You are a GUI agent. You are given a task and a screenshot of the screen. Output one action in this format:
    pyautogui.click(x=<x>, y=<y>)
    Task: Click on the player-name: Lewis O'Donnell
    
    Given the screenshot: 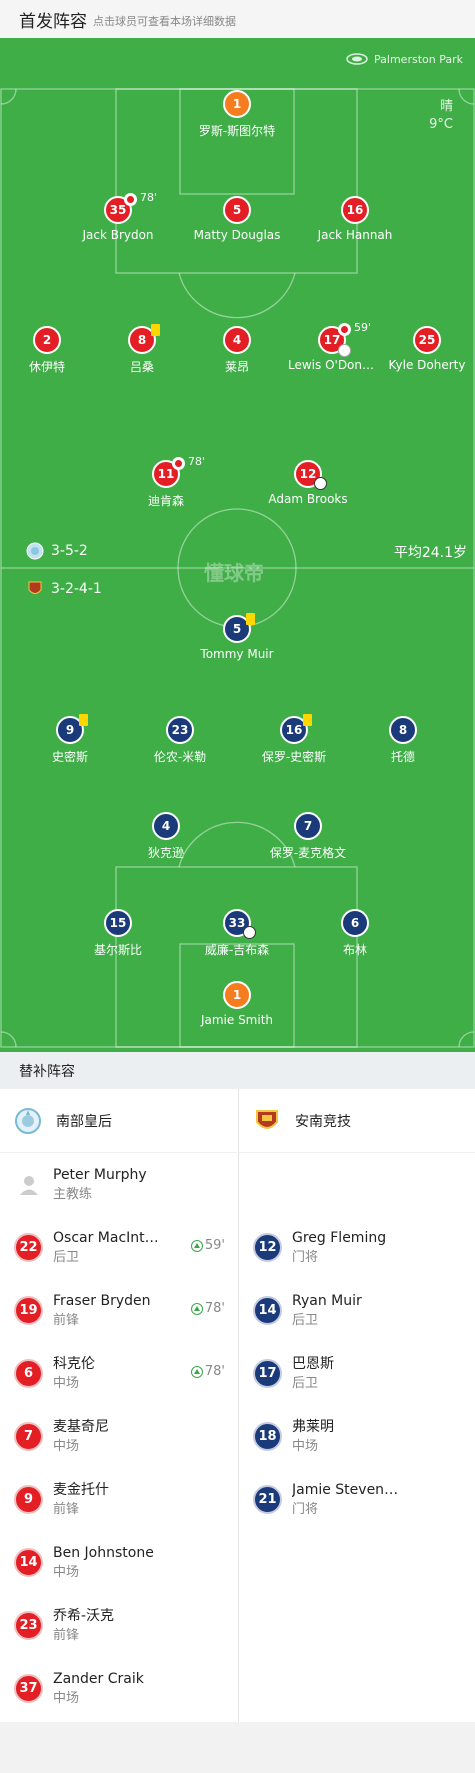 What is the action you would take?
    pyautogui.click(x=332, y=365)
    